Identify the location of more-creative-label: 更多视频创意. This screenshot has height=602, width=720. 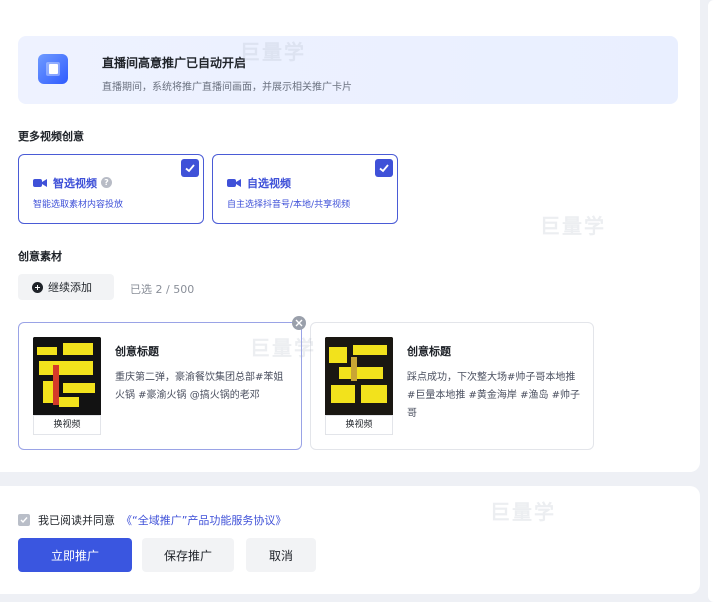
(51, 136).